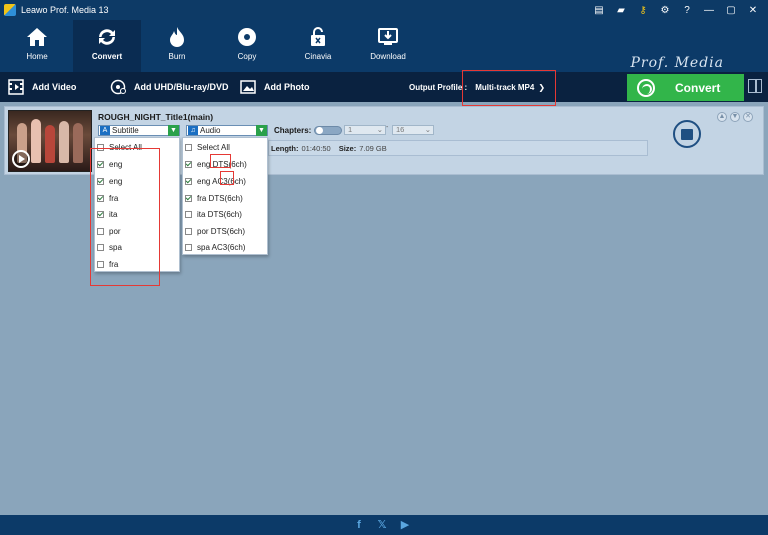 Image resolution: width=768 pixels, height=535 pixels. I want to click on youtube-icon: ▶, so click(405, 525).